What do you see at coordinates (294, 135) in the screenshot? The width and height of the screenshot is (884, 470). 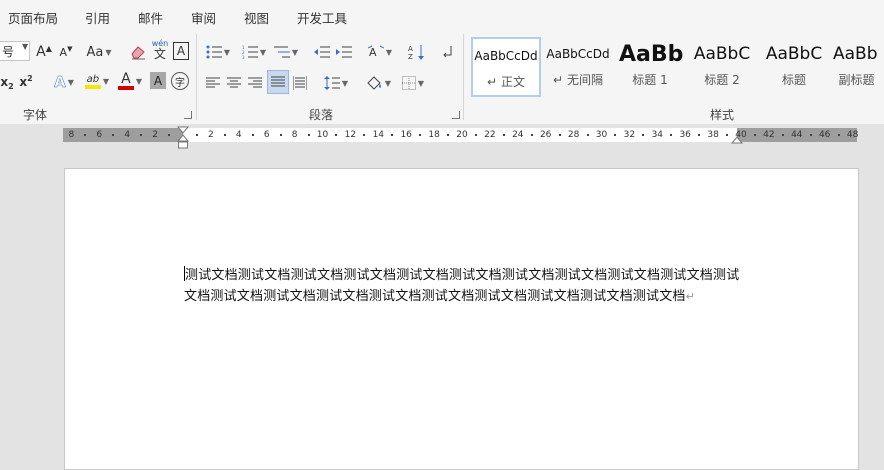 I see `ruler-tick-label: 8` at bounding box center [294, 135].